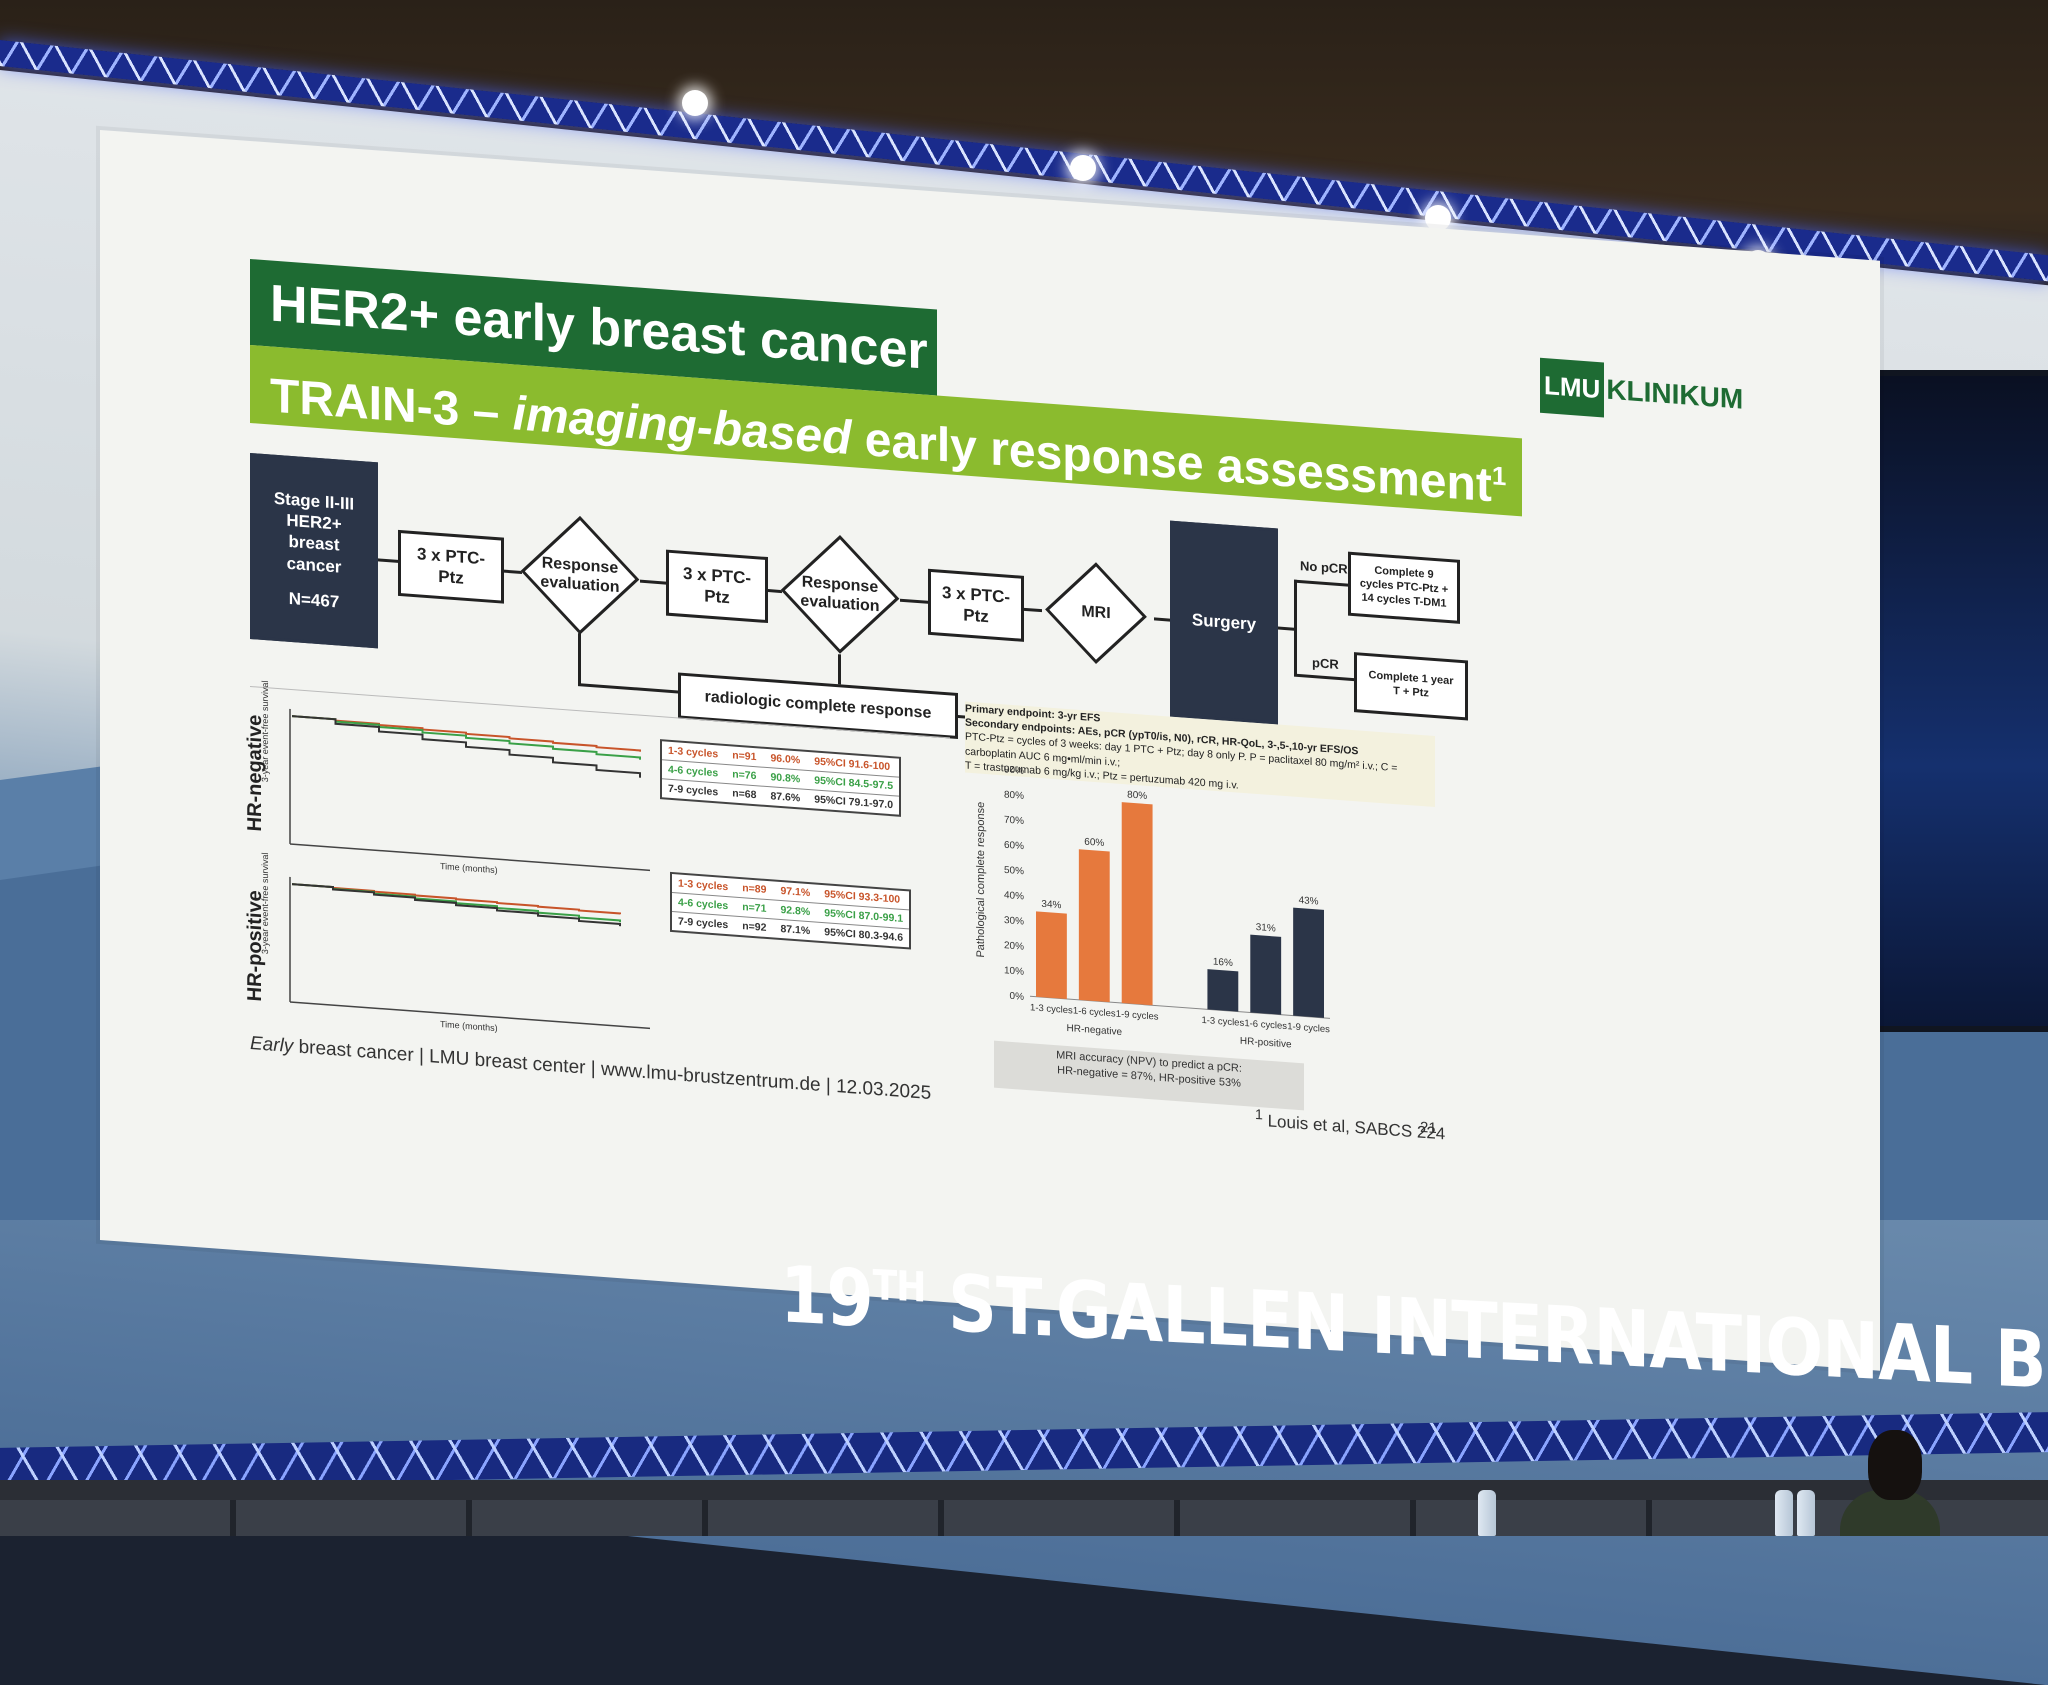 Image resolution: width=2048 pixels, height=1685 pixels. What do you see at coordinates (1014, 971) in the screenshot?
I see `y-tick-label: 10%` at bounding box center [1014, 971].